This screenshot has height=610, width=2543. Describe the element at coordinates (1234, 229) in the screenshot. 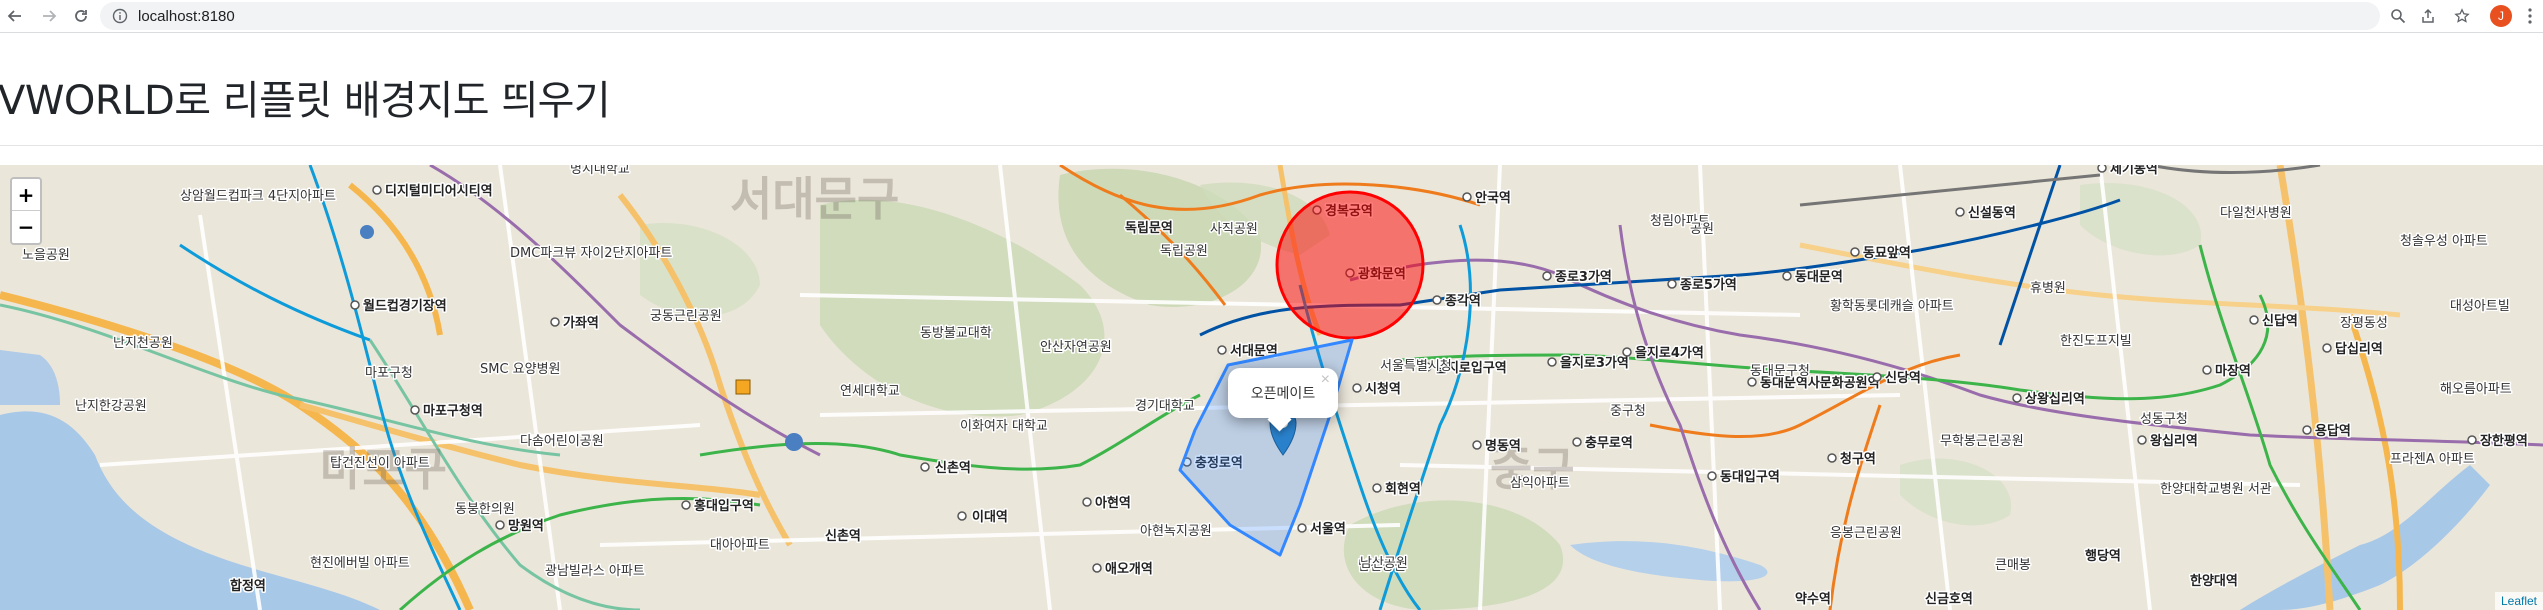

I see `place-label: 사직공원` at that location.